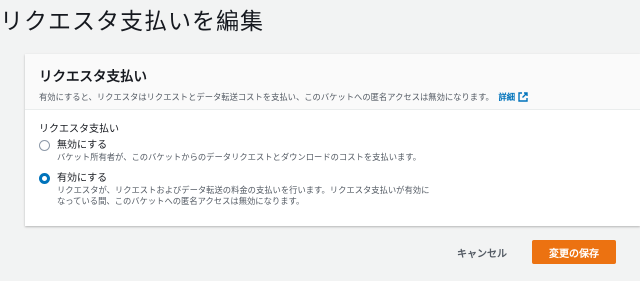 Image resolution: width=640 pixels, height=281 pixels. I want to click on page-title: リクエスタ支払いを編集, so click(132, 22).